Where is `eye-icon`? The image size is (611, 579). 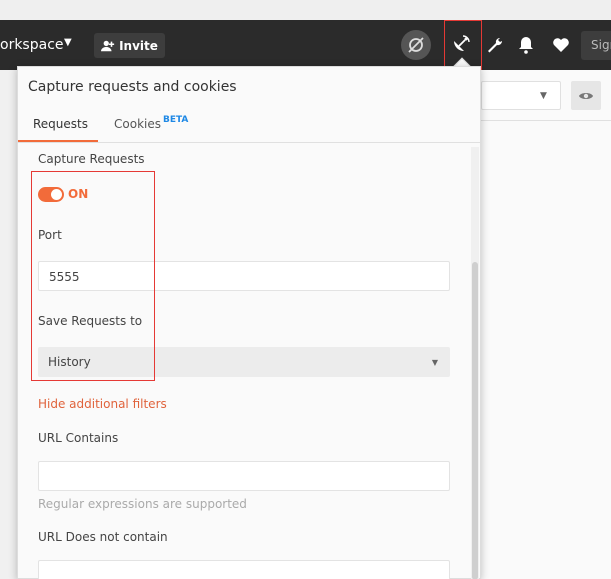
eye-icon is located at coordinates (586, 95).